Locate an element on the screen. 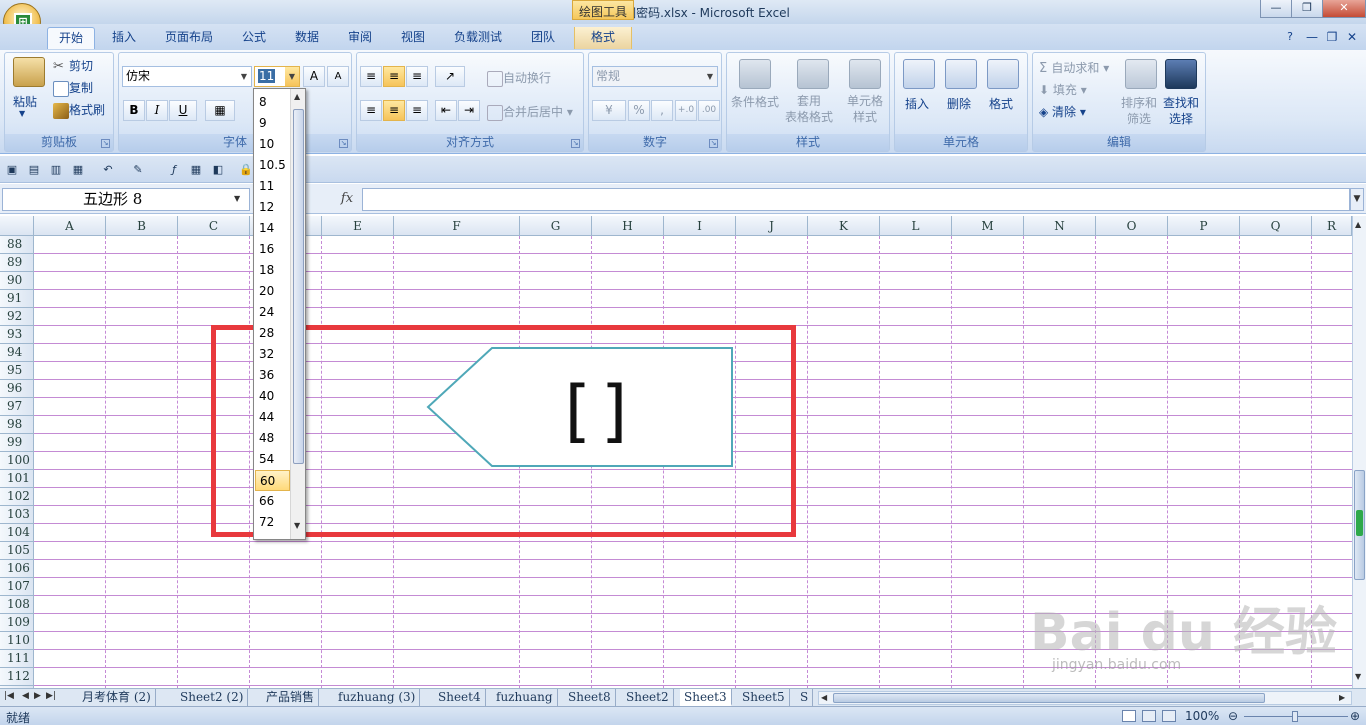  sheet-tab: fuzhuang is located at coordinates (525, 697).